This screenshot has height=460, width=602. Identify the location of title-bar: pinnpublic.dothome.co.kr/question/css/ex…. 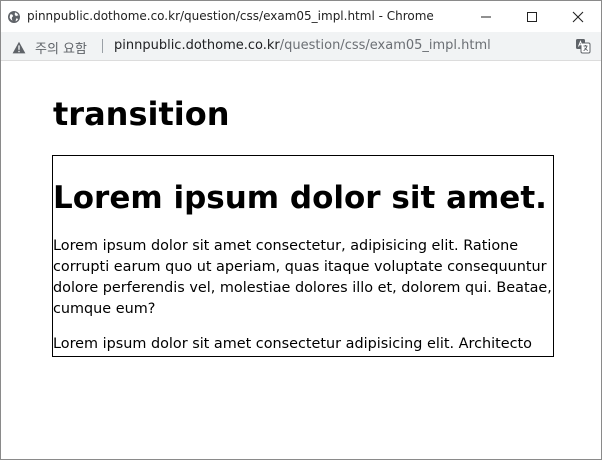
(301, 16).